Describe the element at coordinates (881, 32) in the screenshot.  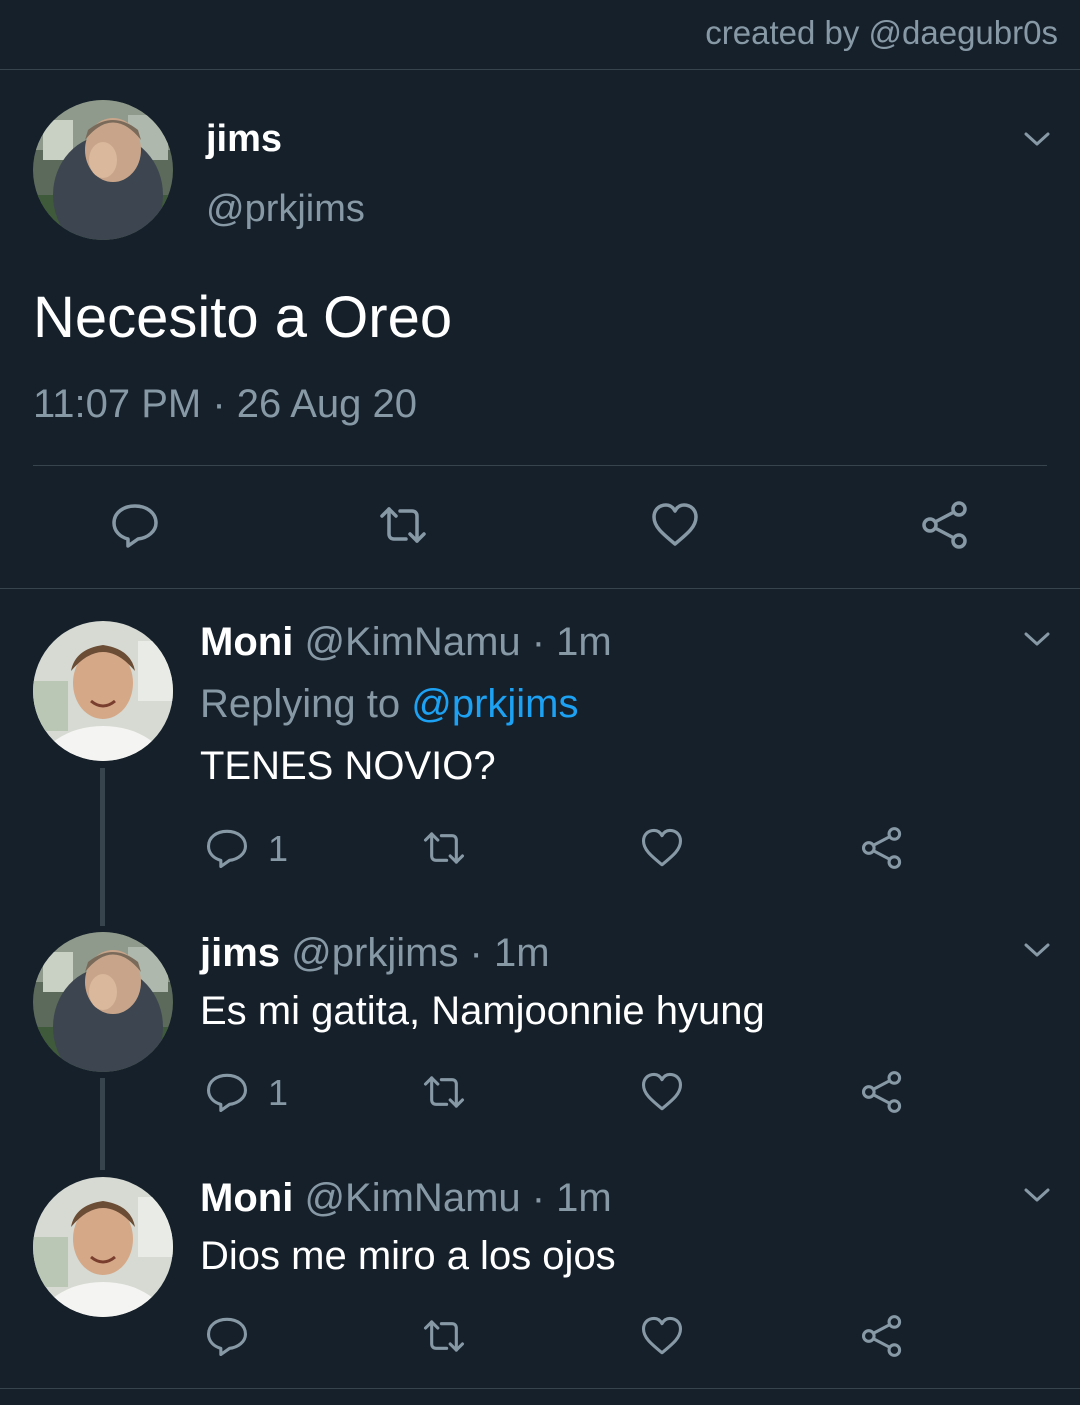
I see `credit-text: created by @daegubr0s` at that location.